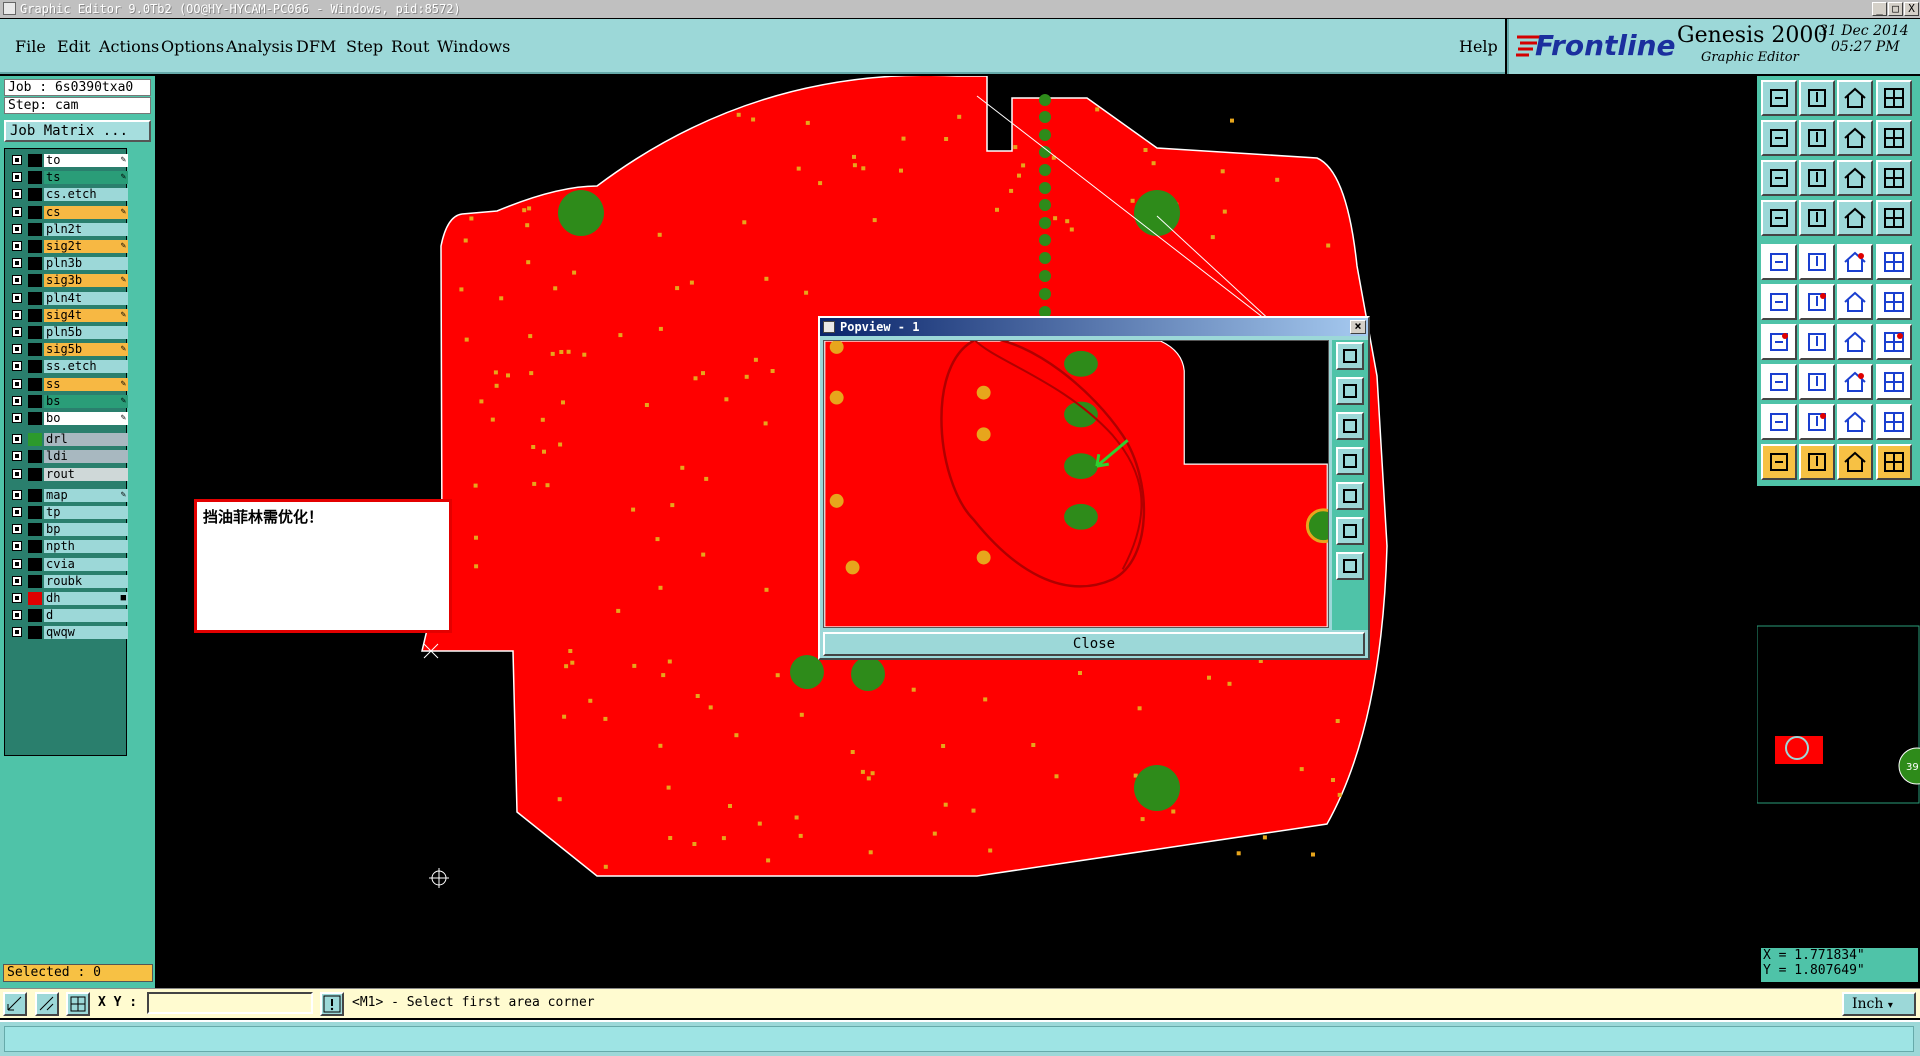 Image resolution: width=1920 pixels, height=1056 pixels. What do you see at coordinates (1350, 426) in the screenshot?
I see `pop-zoom-out-button` at bounding box center [1350, 426].